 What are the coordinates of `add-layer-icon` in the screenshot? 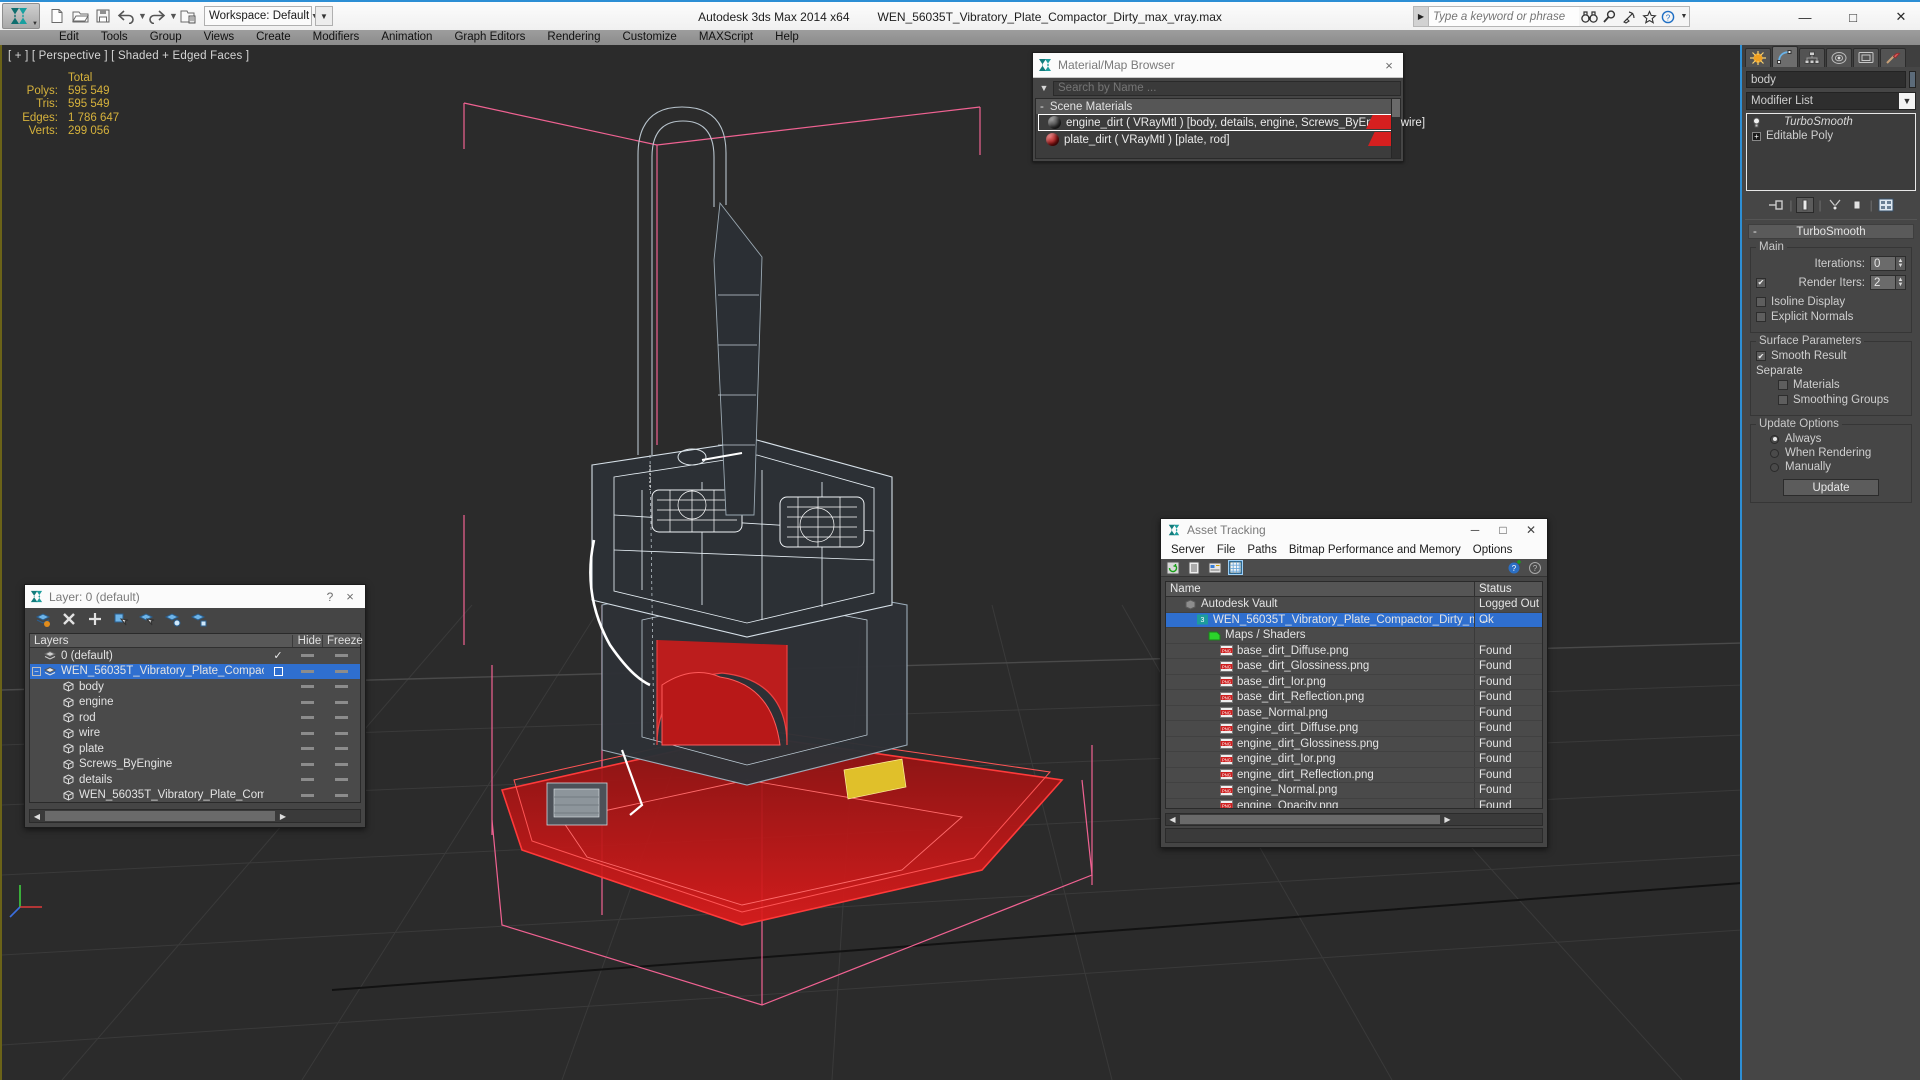 It's located at (95, 619).